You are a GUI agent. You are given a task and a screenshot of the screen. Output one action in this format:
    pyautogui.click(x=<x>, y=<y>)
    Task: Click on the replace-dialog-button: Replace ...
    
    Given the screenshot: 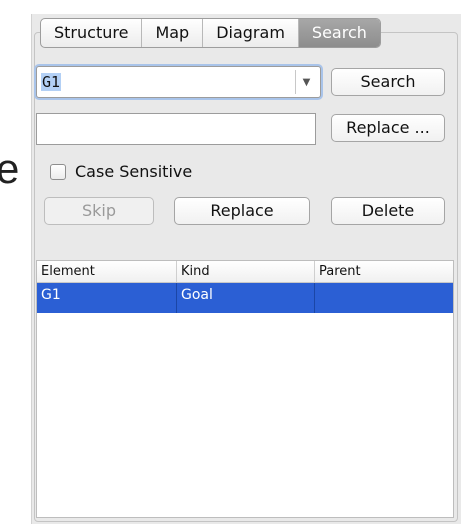 What is the action you would take?
    pyautogui.click(x=388, y=128)
    